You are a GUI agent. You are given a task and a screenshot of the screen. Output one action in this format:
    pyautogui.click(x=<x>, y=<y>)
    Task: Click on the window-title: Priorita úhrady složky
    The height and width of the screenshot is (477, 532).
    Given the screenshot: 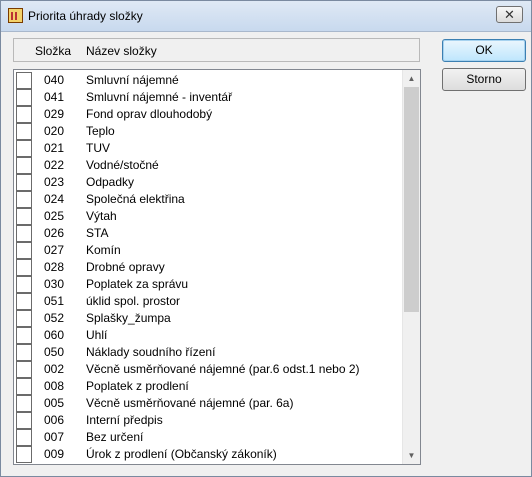 What is the action you would take?
    pyautogui.click(x=85, y=16)
    